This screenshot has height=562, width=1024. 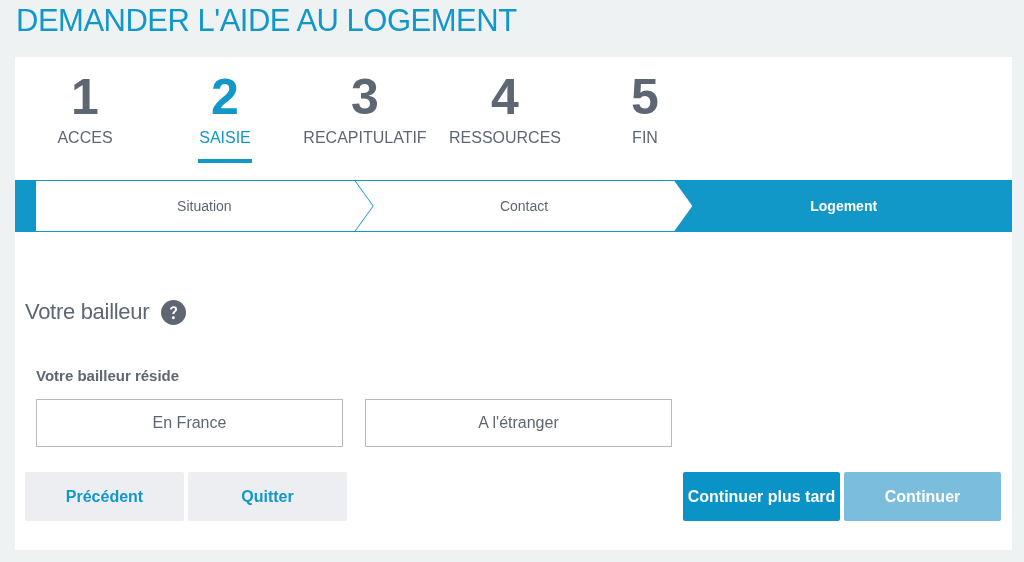 I want to click on section-title: Votre bailleur, so click(x=87, y=312).